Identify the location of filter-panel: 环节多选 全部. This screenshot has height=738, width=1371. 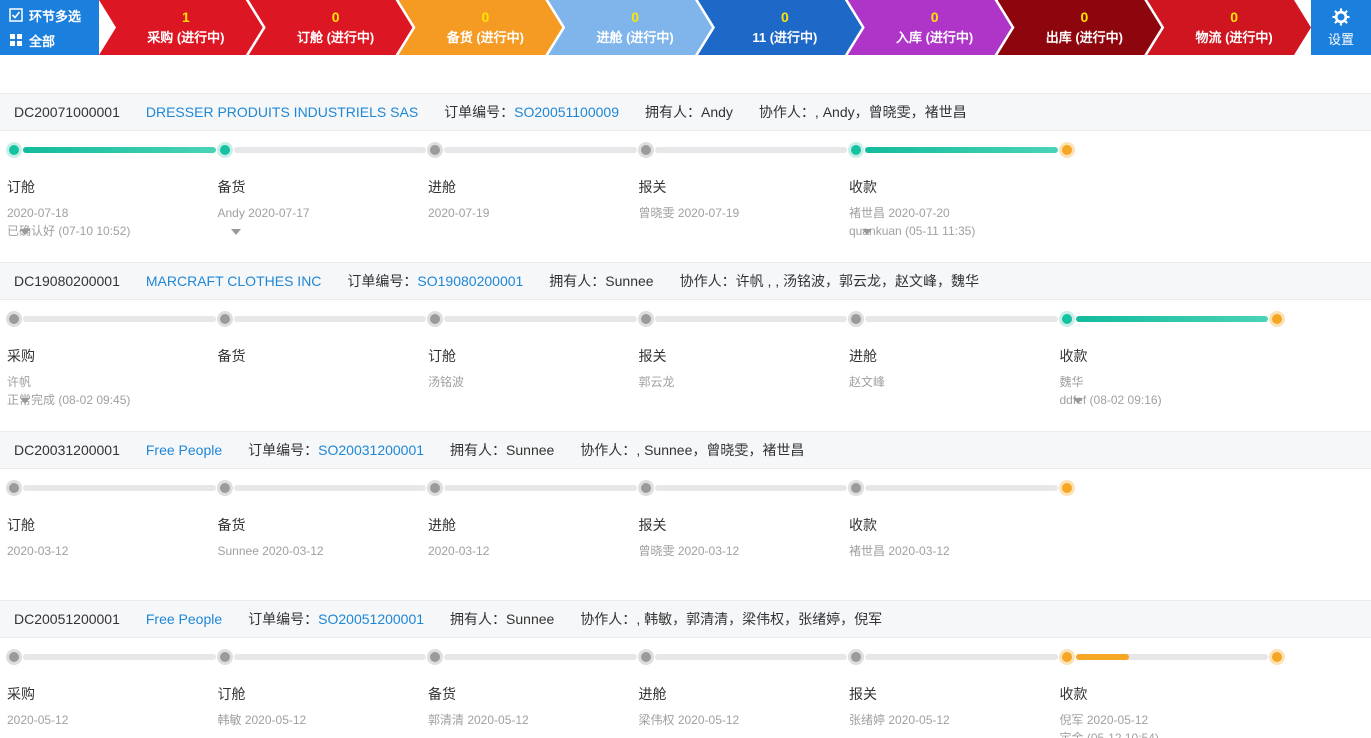
(49, 27).